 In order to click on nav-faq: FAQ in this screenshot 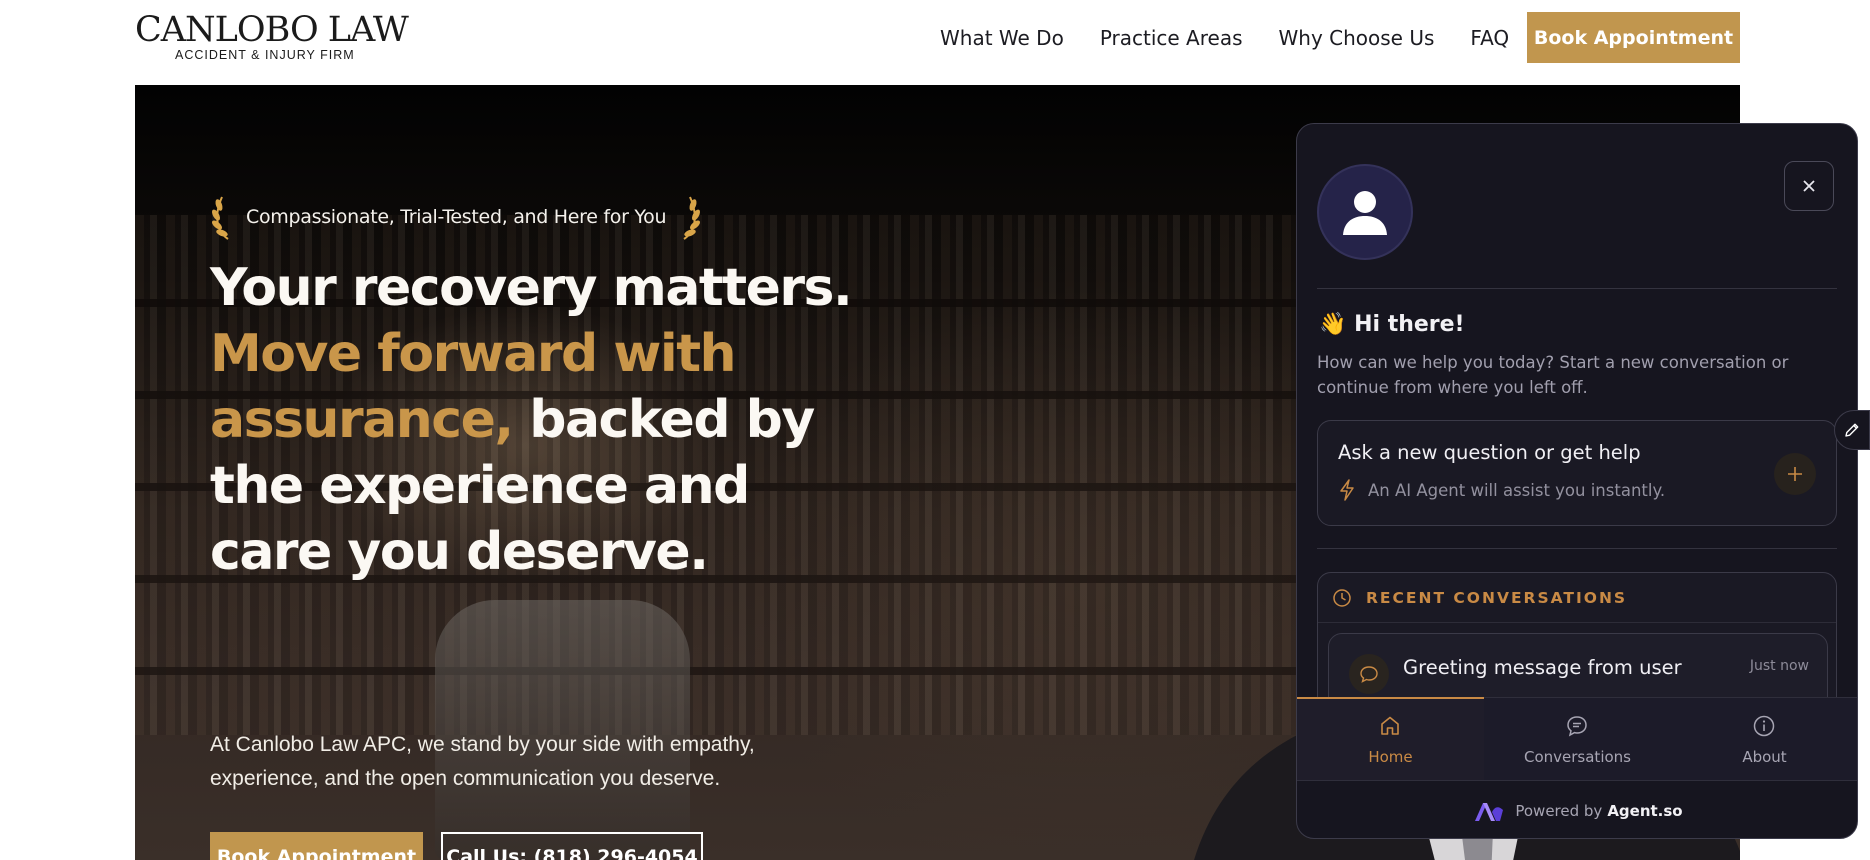, I will do `click(1489, 38)`.